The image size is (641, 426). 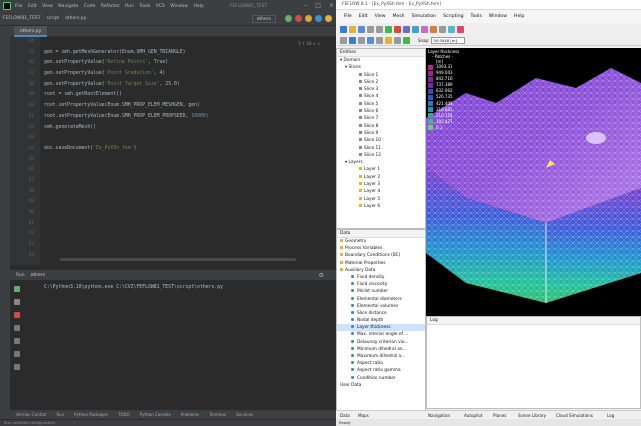 What do you see at coordinates (453, 16) in the screenshot?
I see `fe-menu-scripting: Scripting` at bounding box center [453, 16].